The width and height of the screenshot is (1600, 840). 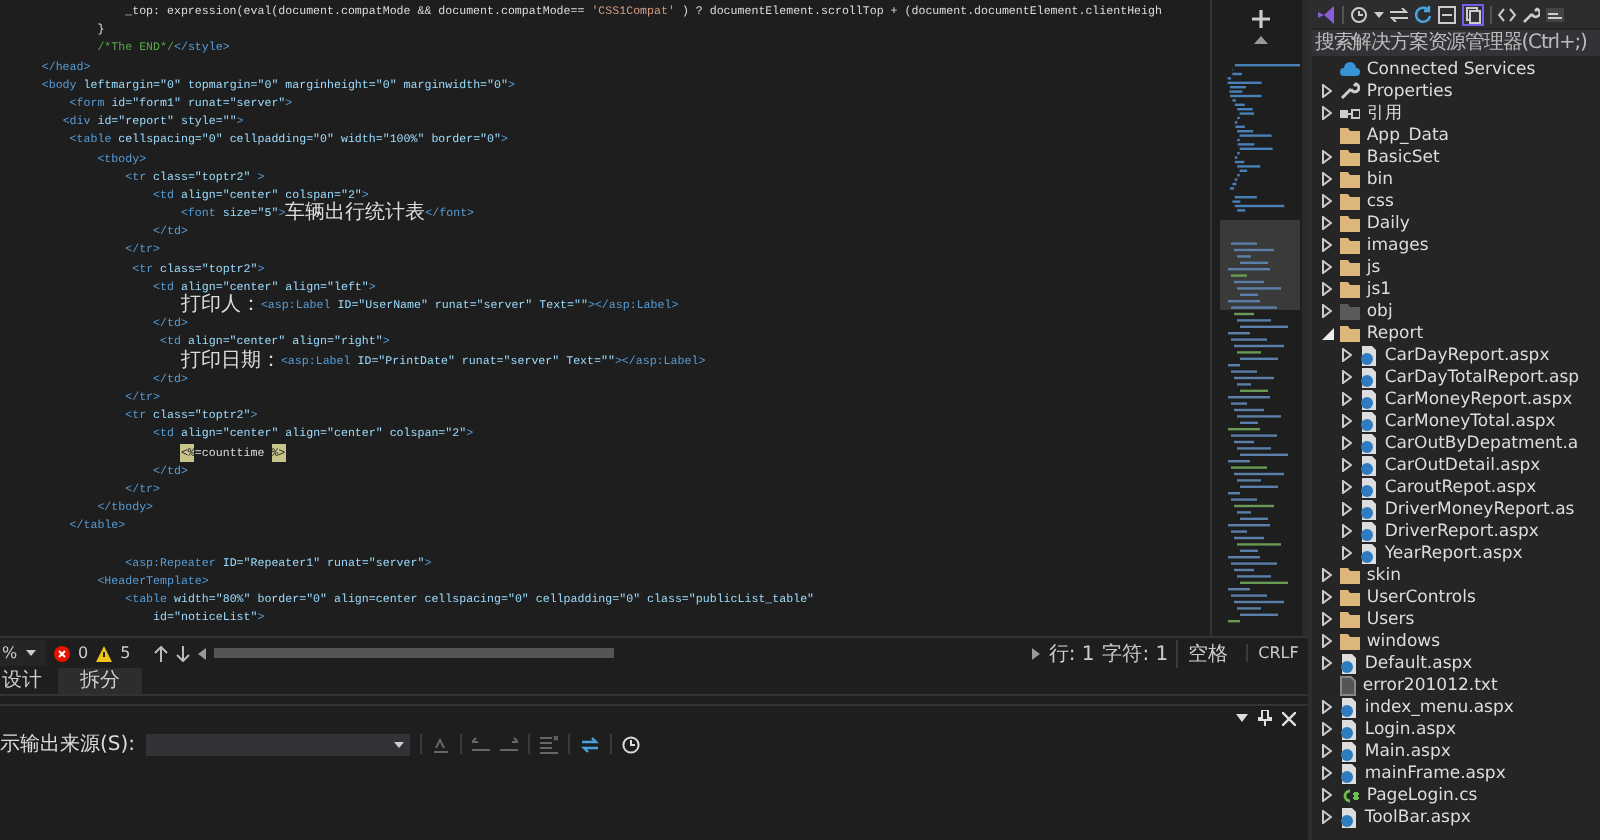 I want to click on char-indicator: 字符: 1, so click(x=1135, y=653).